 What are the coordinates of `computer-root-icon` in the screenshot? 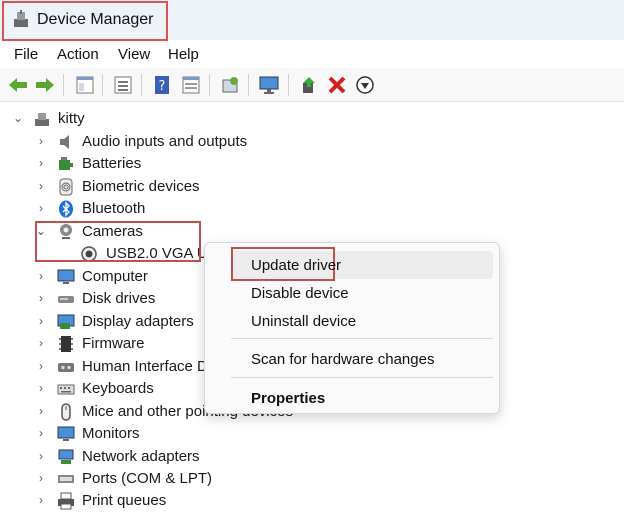 It's located at (42, 119).